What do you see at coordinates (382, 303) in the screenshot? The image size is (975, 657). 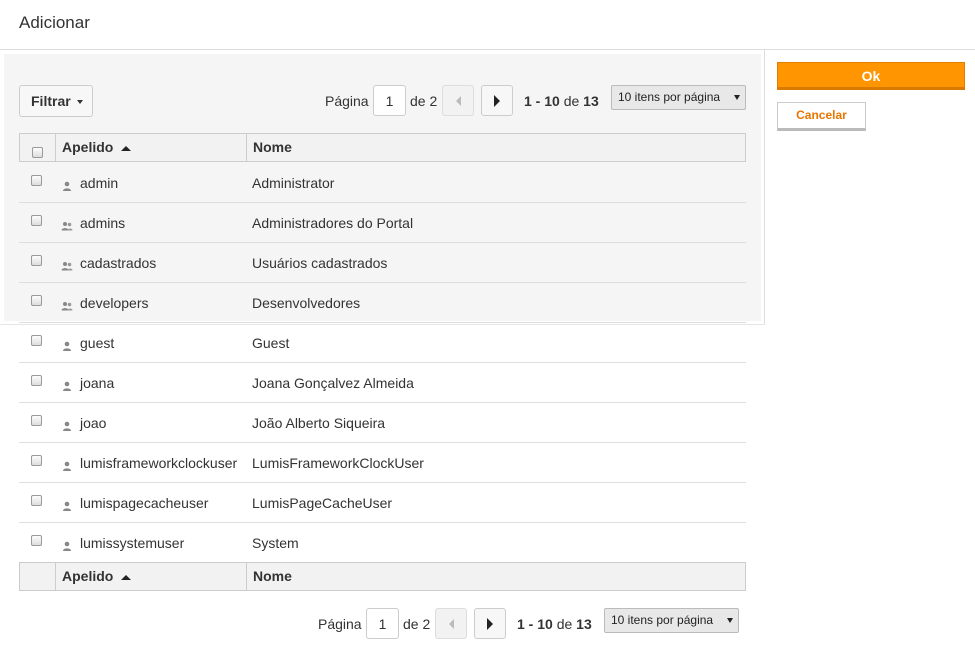 I see `table-row: developers Desenvolvedores` at bounding box center [382, 303].